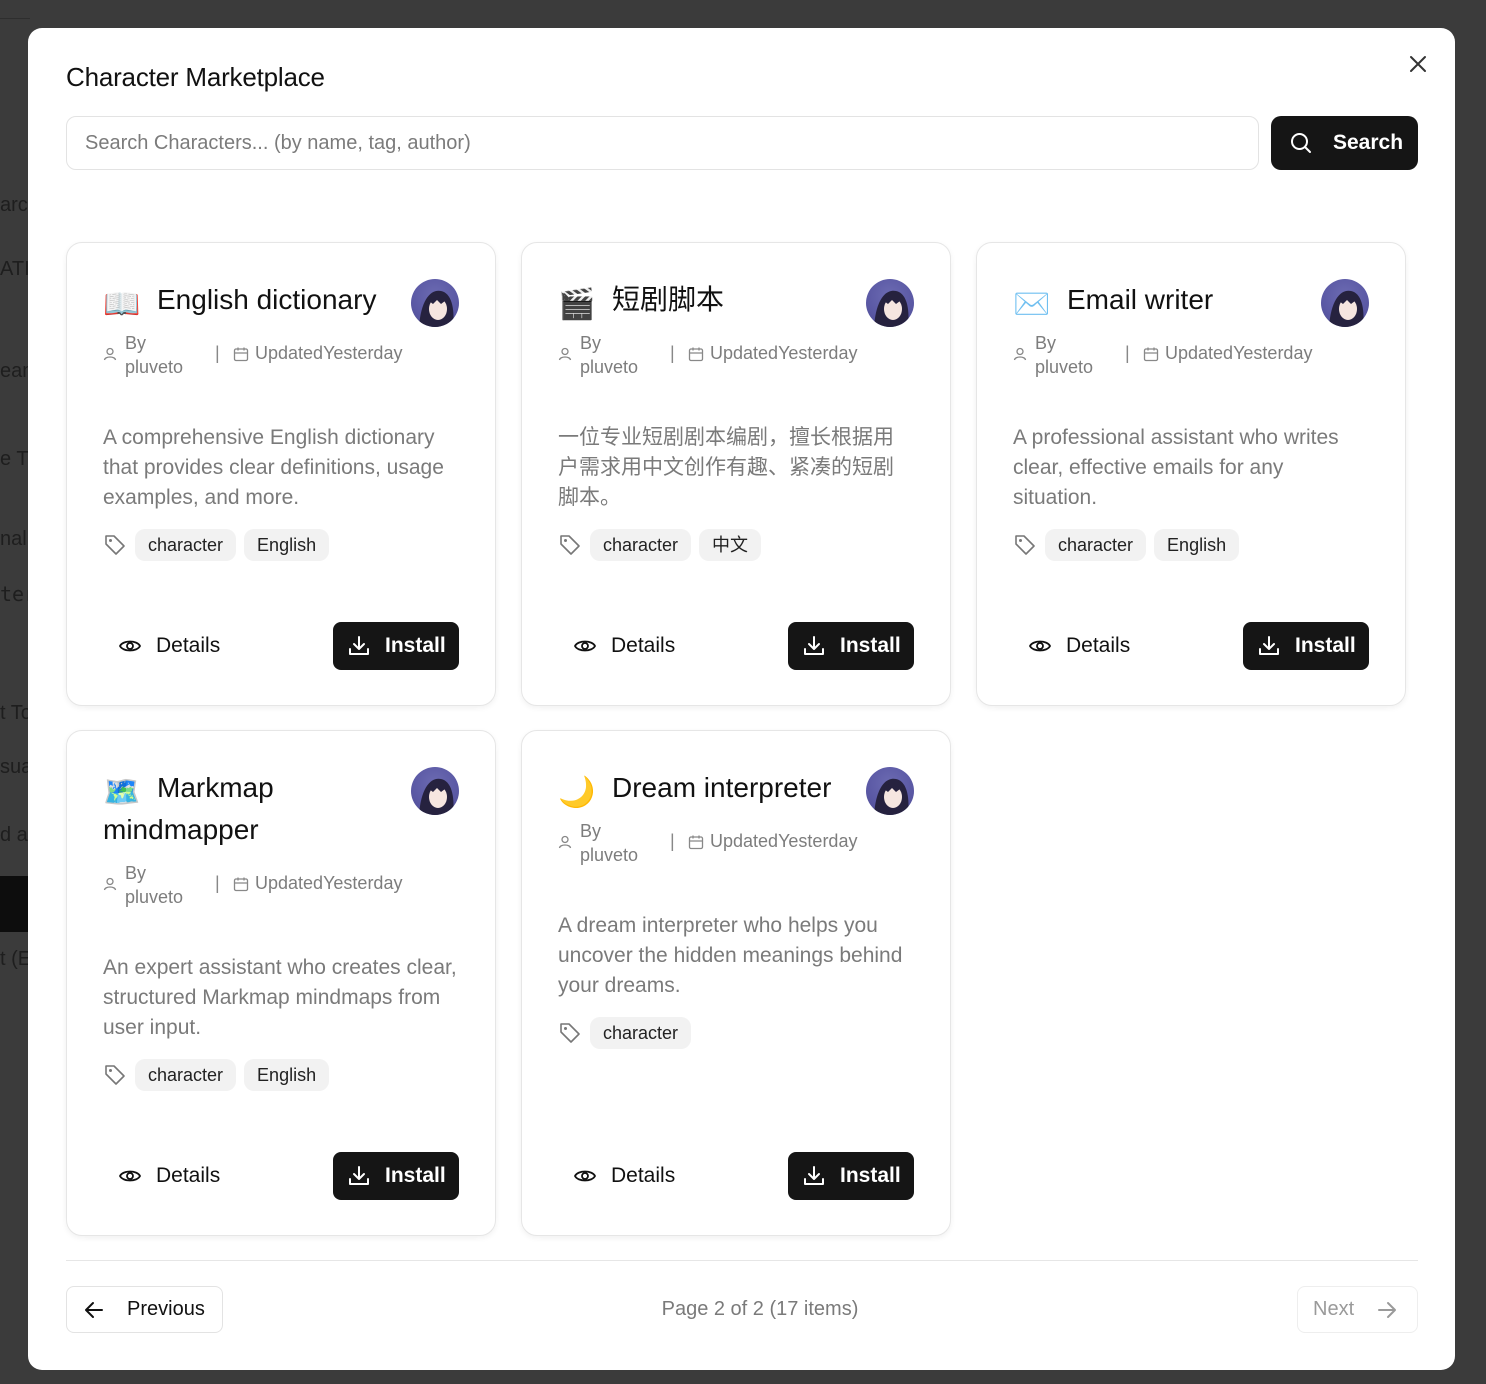 This screenshot has height=1384, width=1486. I want to click on bg-text-fragment: ter, so click(15, 594).